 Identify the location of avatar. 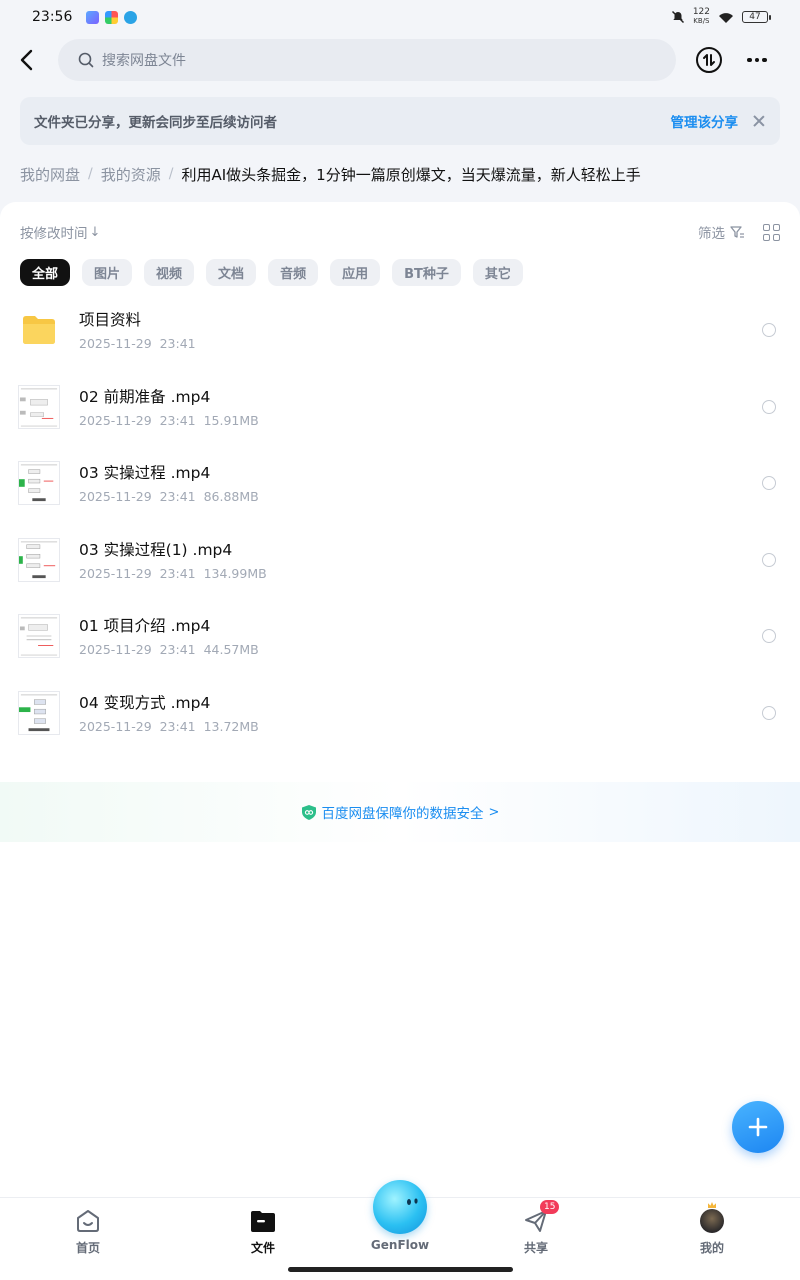
(712, 1221).